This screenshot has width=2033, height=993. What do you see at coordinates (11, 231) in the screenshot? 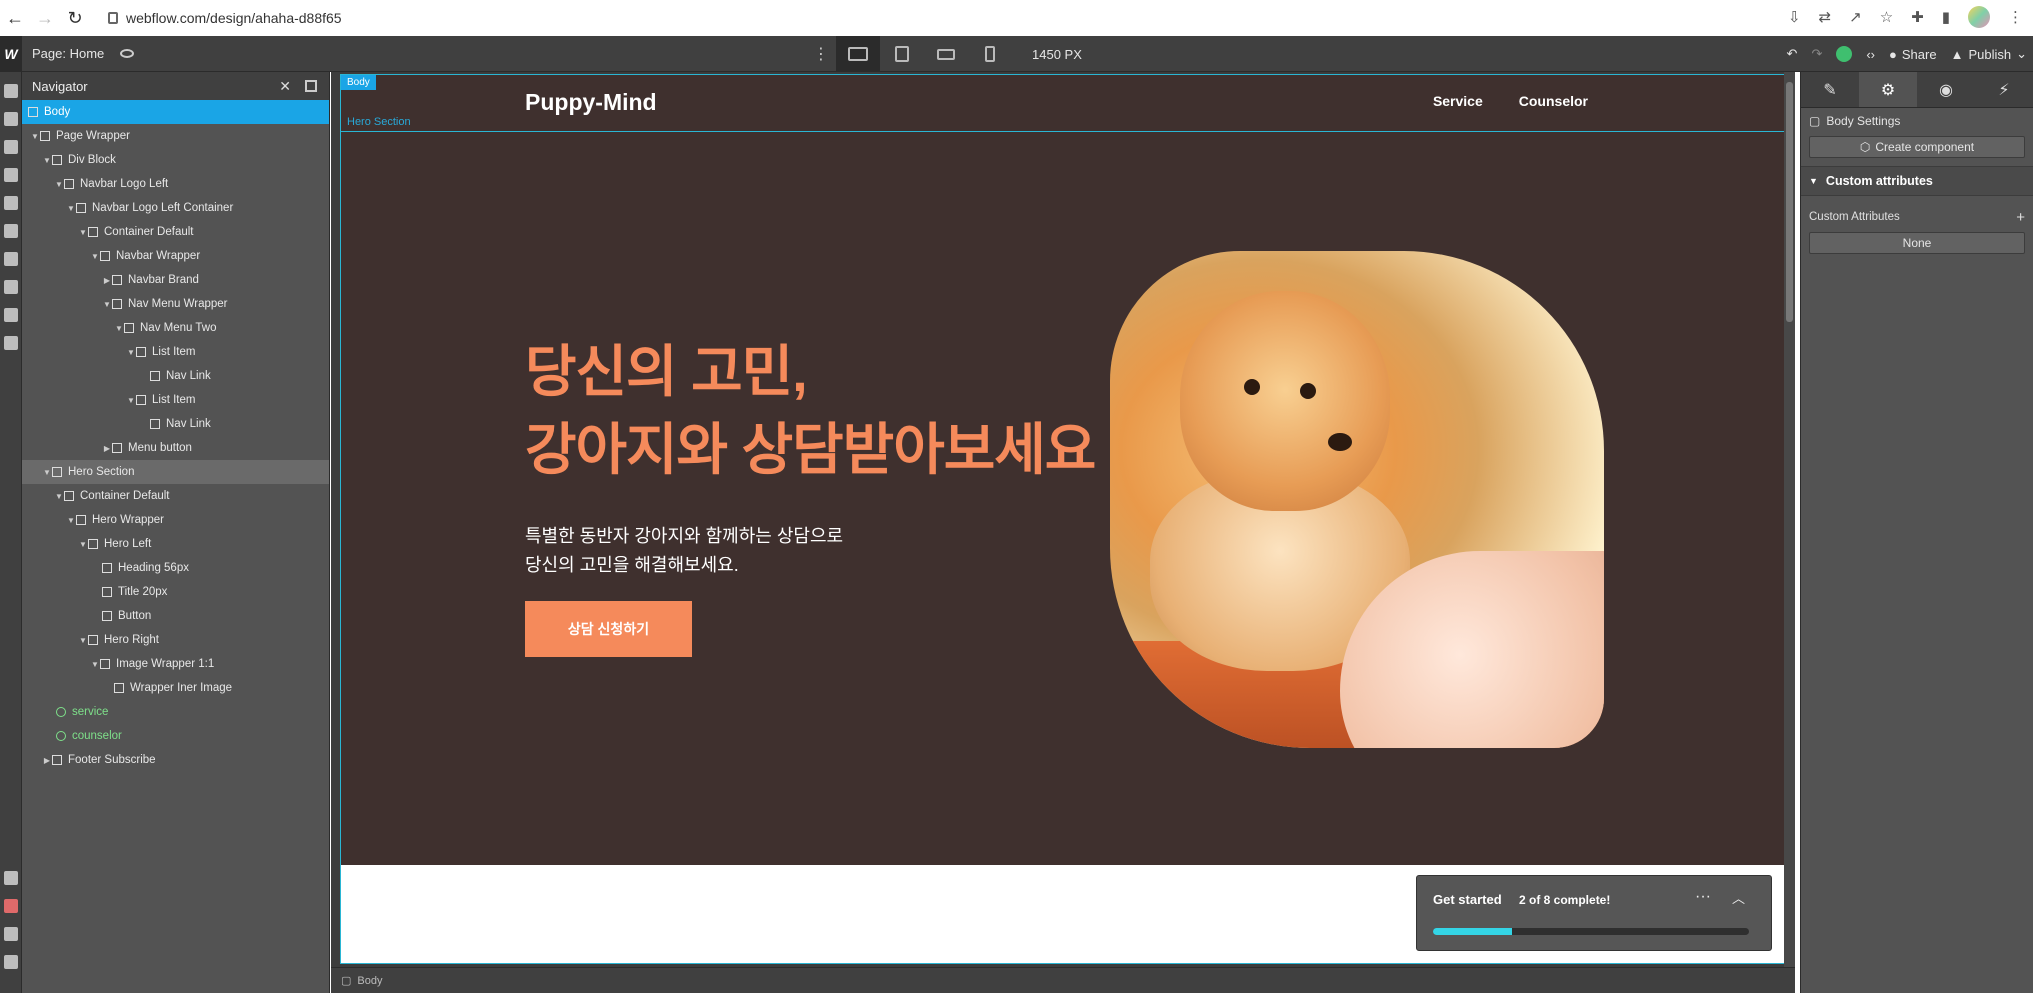
I see `logic-icon` at bounding box center [11, 231].